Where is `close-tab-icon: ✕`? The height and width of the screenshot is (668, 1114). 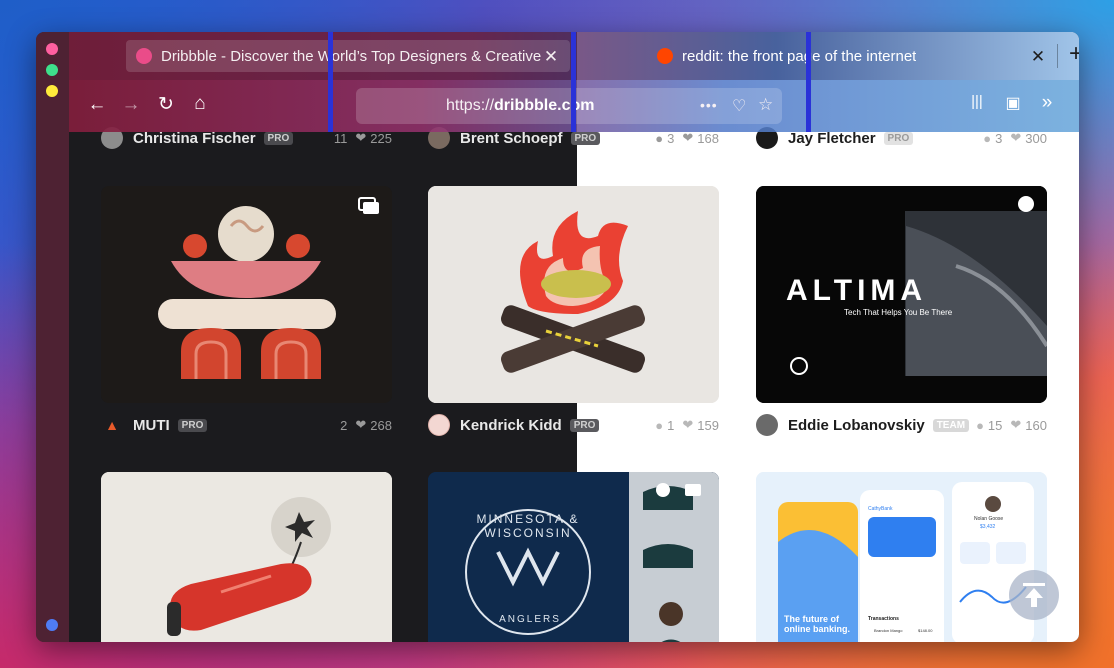 close-tab-icon: ✕ is located at coordinates (1038, 57).